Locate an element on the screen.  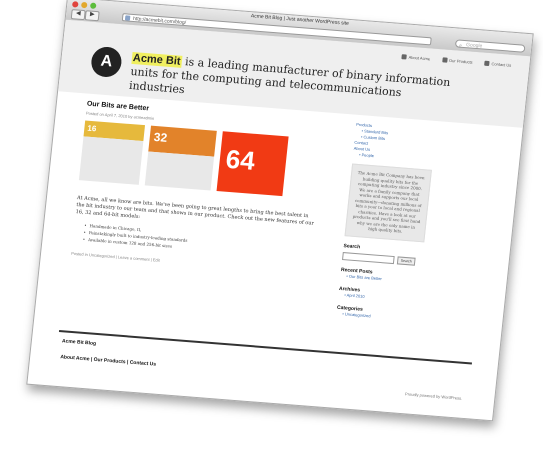
contact-icon is located at coordinates (487, 63).